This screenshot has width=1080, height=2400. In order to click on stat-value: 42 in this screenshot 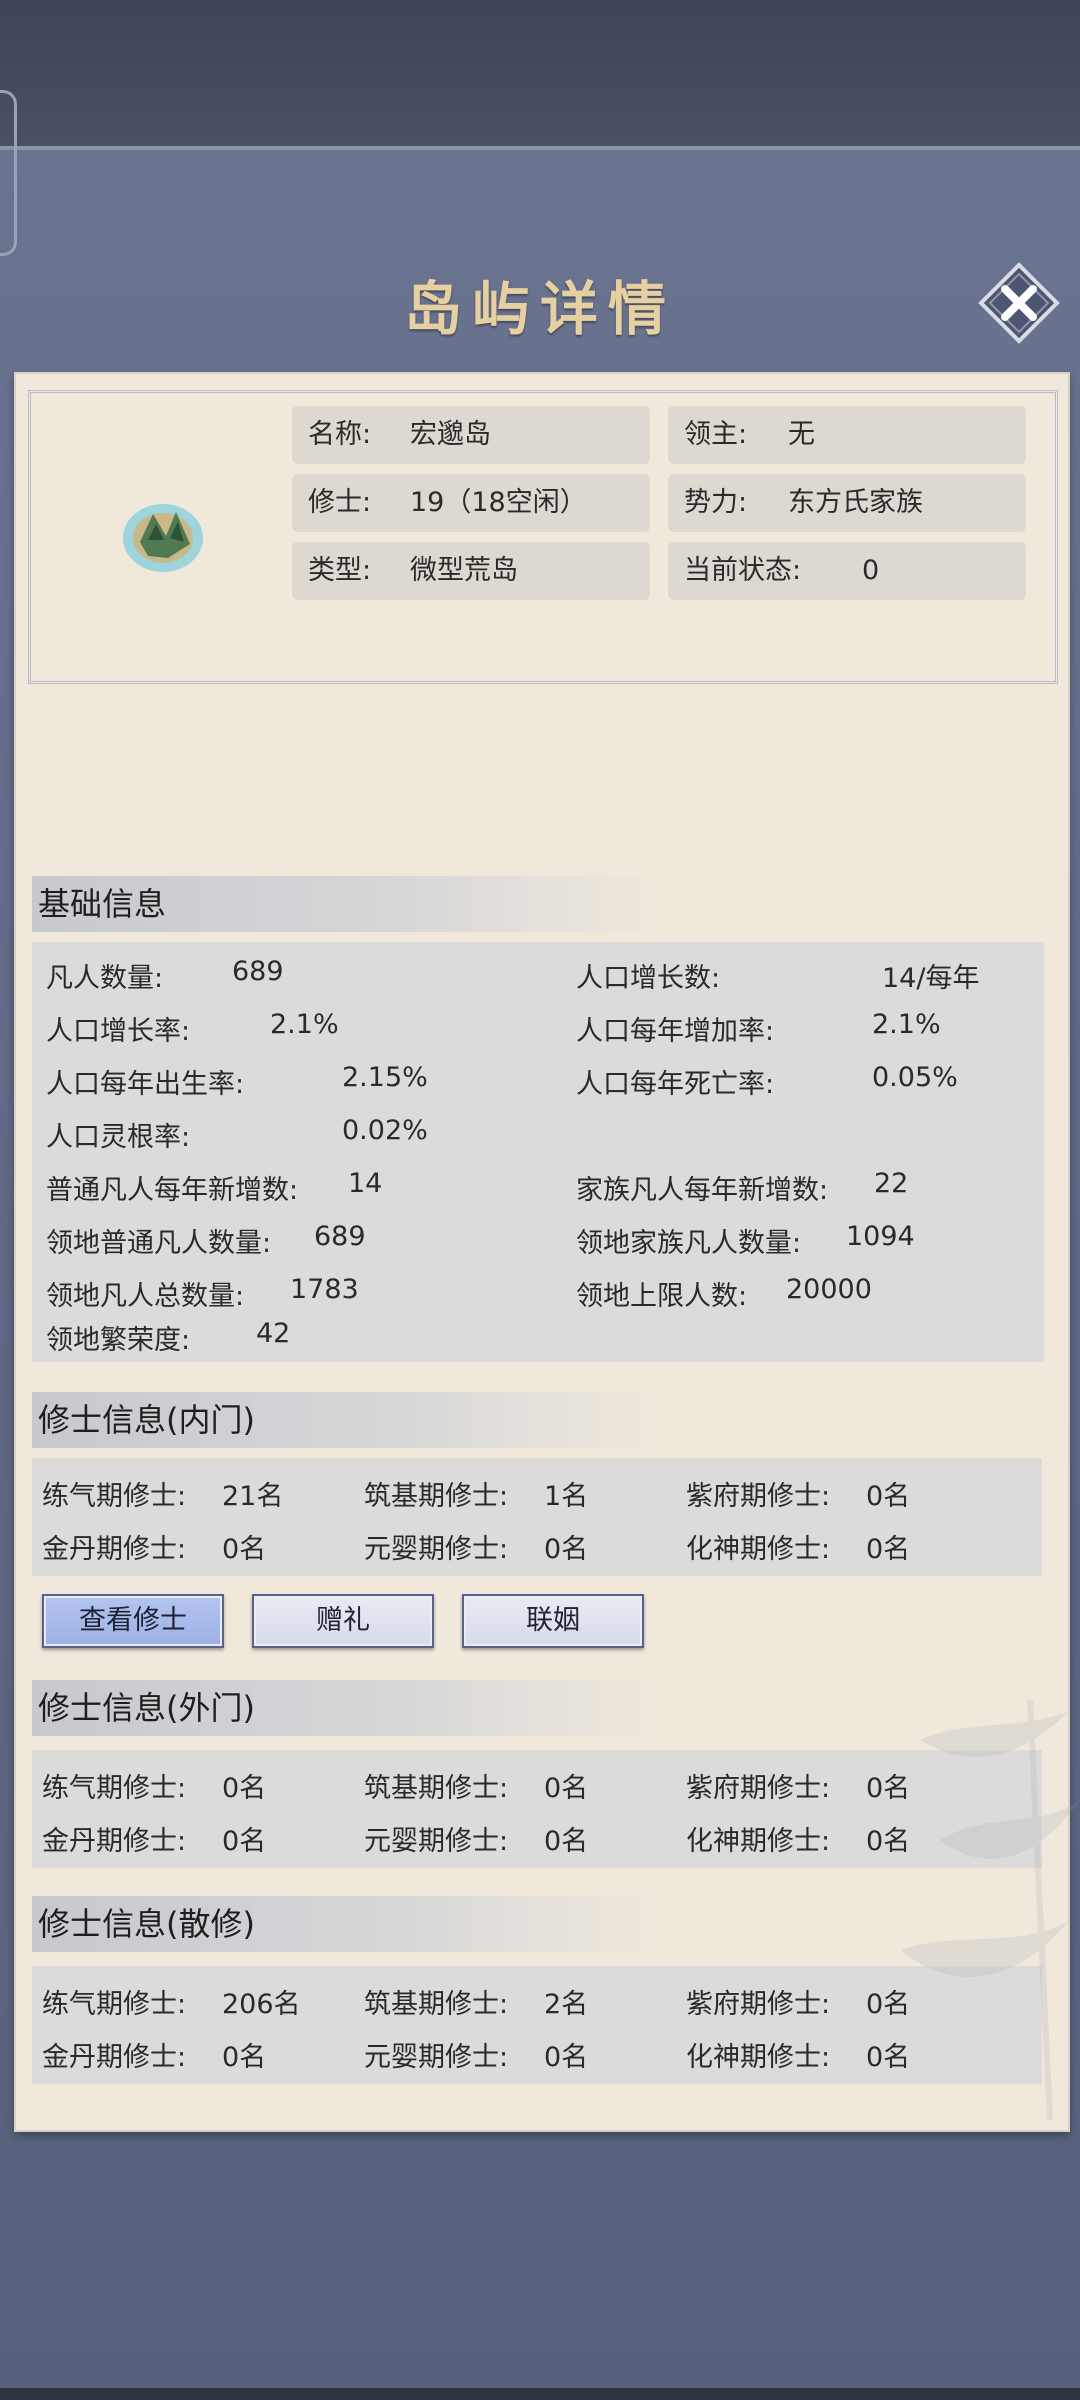, I will do `click(273, 1333)`.